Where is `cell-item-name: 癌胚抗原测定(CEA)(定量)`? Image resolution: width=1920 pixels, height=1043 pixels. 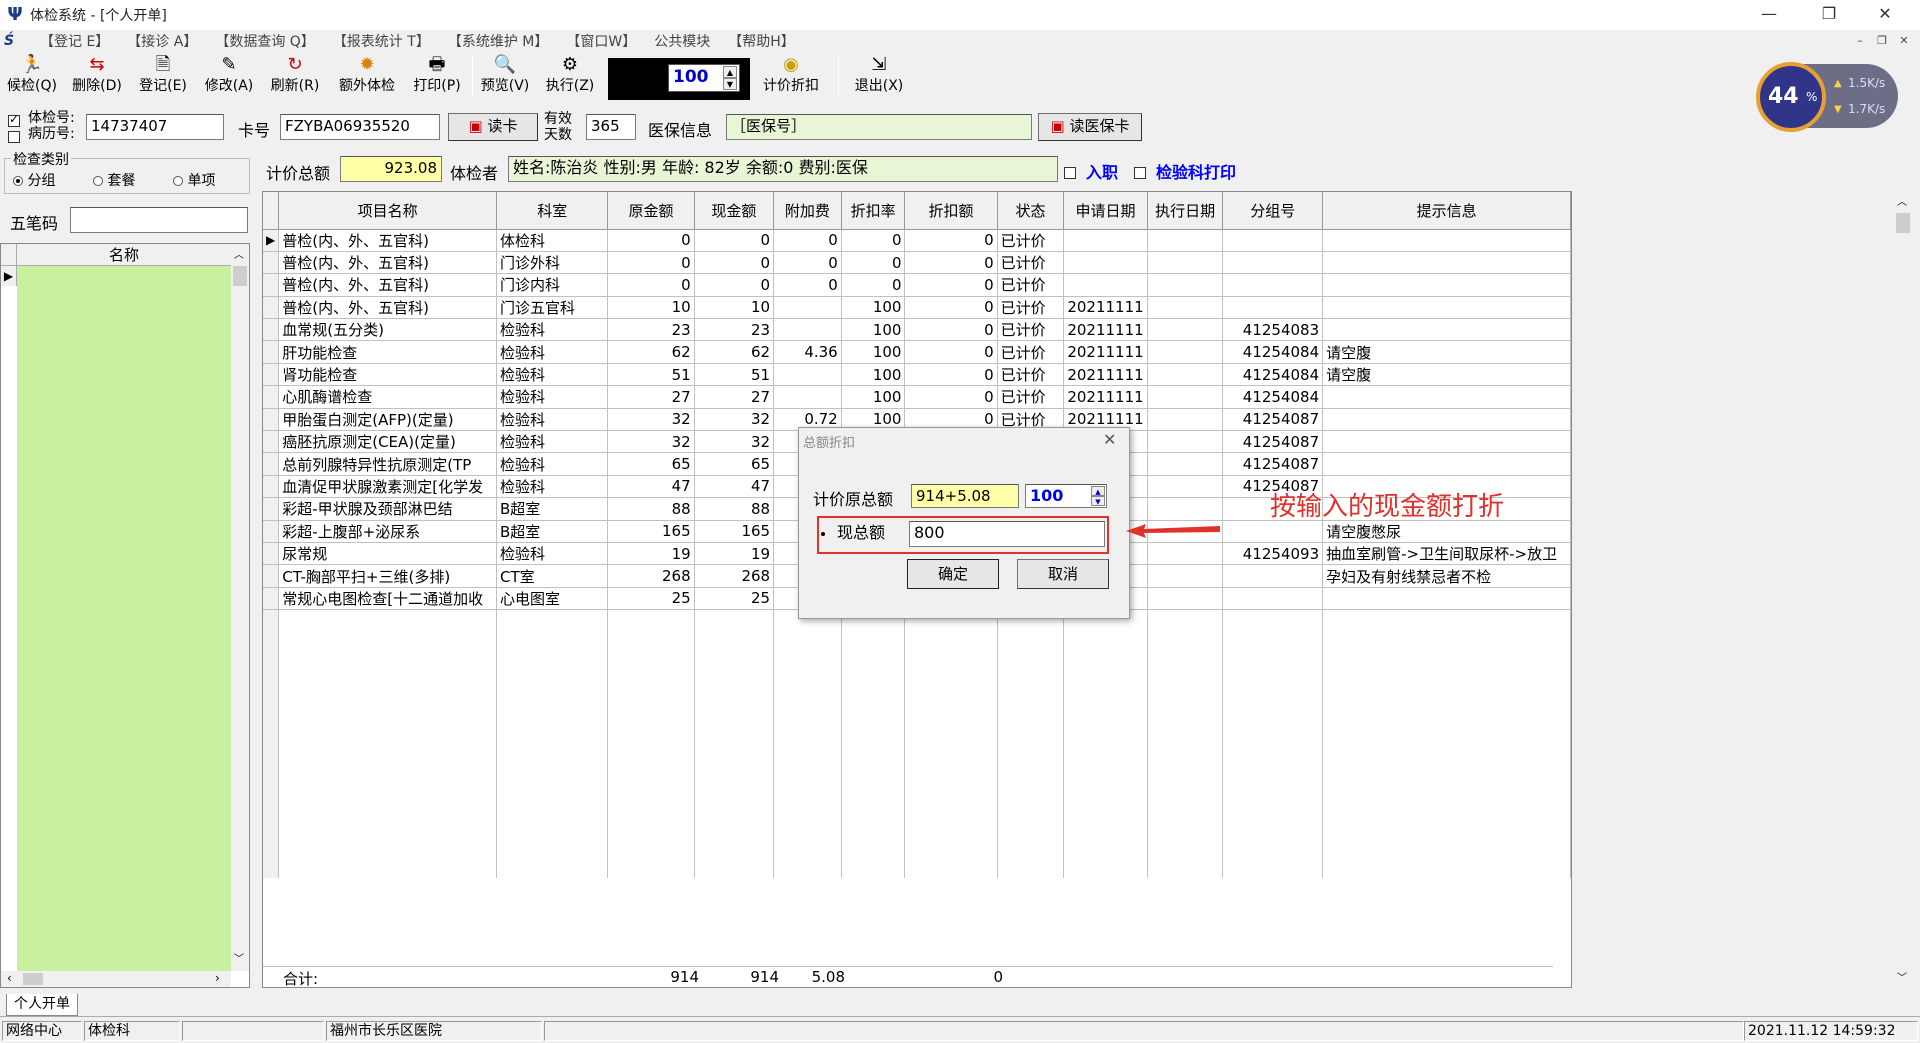 cell-item-name: 癌胚抗原测定(CEA)(定量) is located at coordinates (388, 442).